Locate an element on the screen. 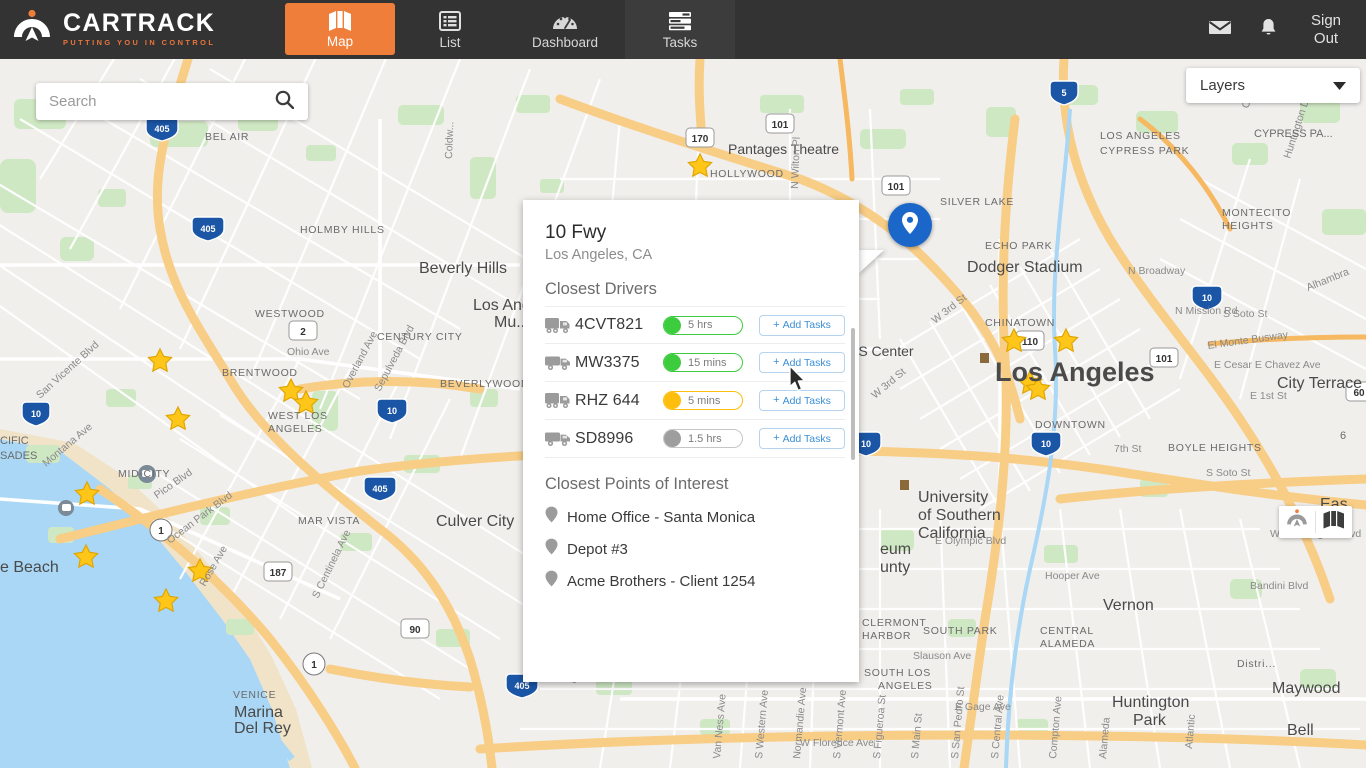  svg-text: of Southern is located at coordinates (959, 515).